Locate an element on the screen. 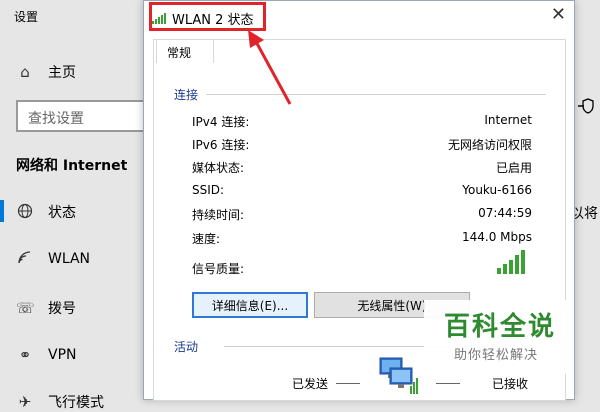 This screenshot has height=412, width=600. row-value: 144.0 Mbps is located at coordinates (496, 237).